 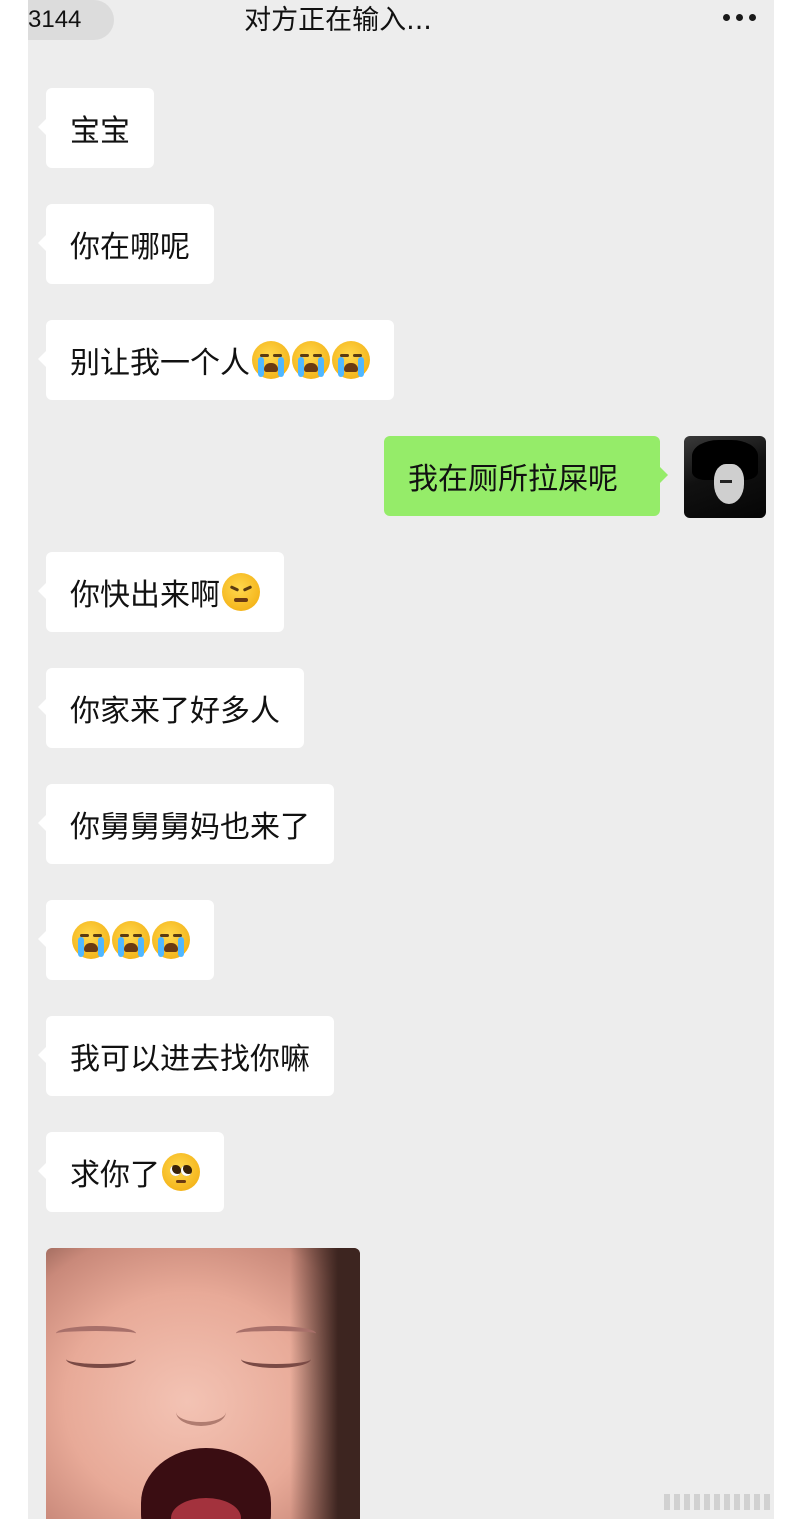 I want to click on message-bubble-incoming: 我可以进去找你嘛, so click(x=186, y=1056).